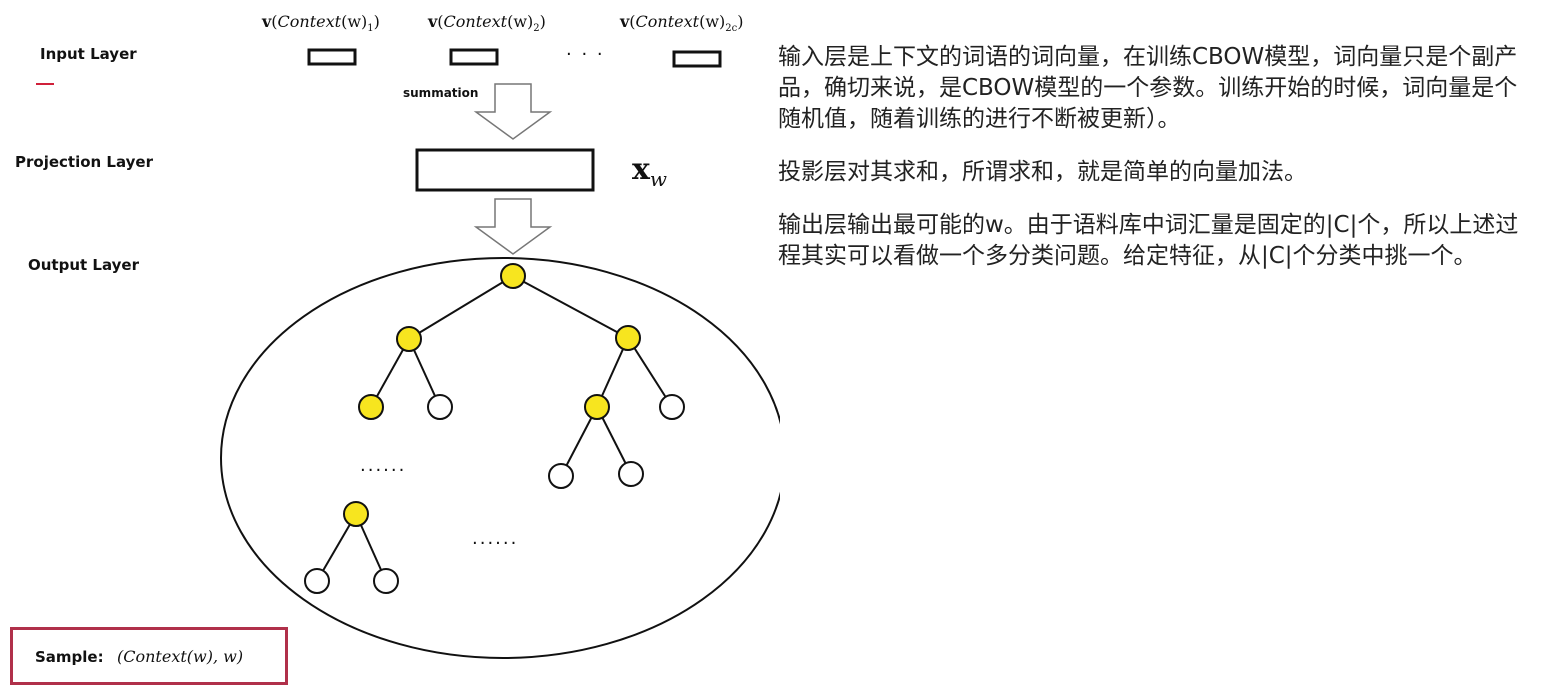 Image resolution: width=1542 pixels, height=694 pixels. What do you see at coordinates (180, 656) in the screenshot?
I see `sample-formula: (Context(w), w)` at bounding box center [180, 656].